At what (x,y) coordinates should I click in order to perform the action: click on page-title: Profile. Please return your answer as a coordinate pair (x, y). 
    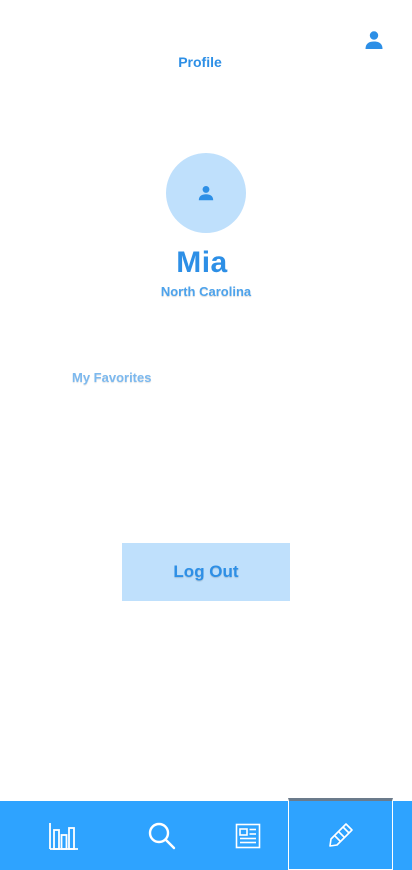
    Looking at the image, I should click on (200, 62).